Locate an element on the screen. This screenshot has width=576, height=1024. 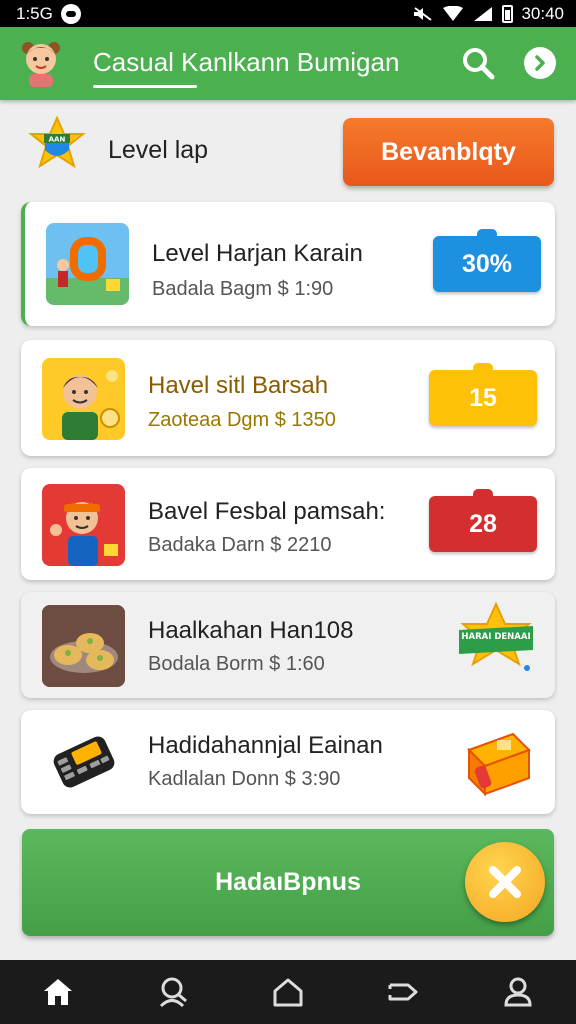
list-item: Havel sitl Barsah Zaoteaa Dgm $ 1350 15 is located at coordinates (288, 398).